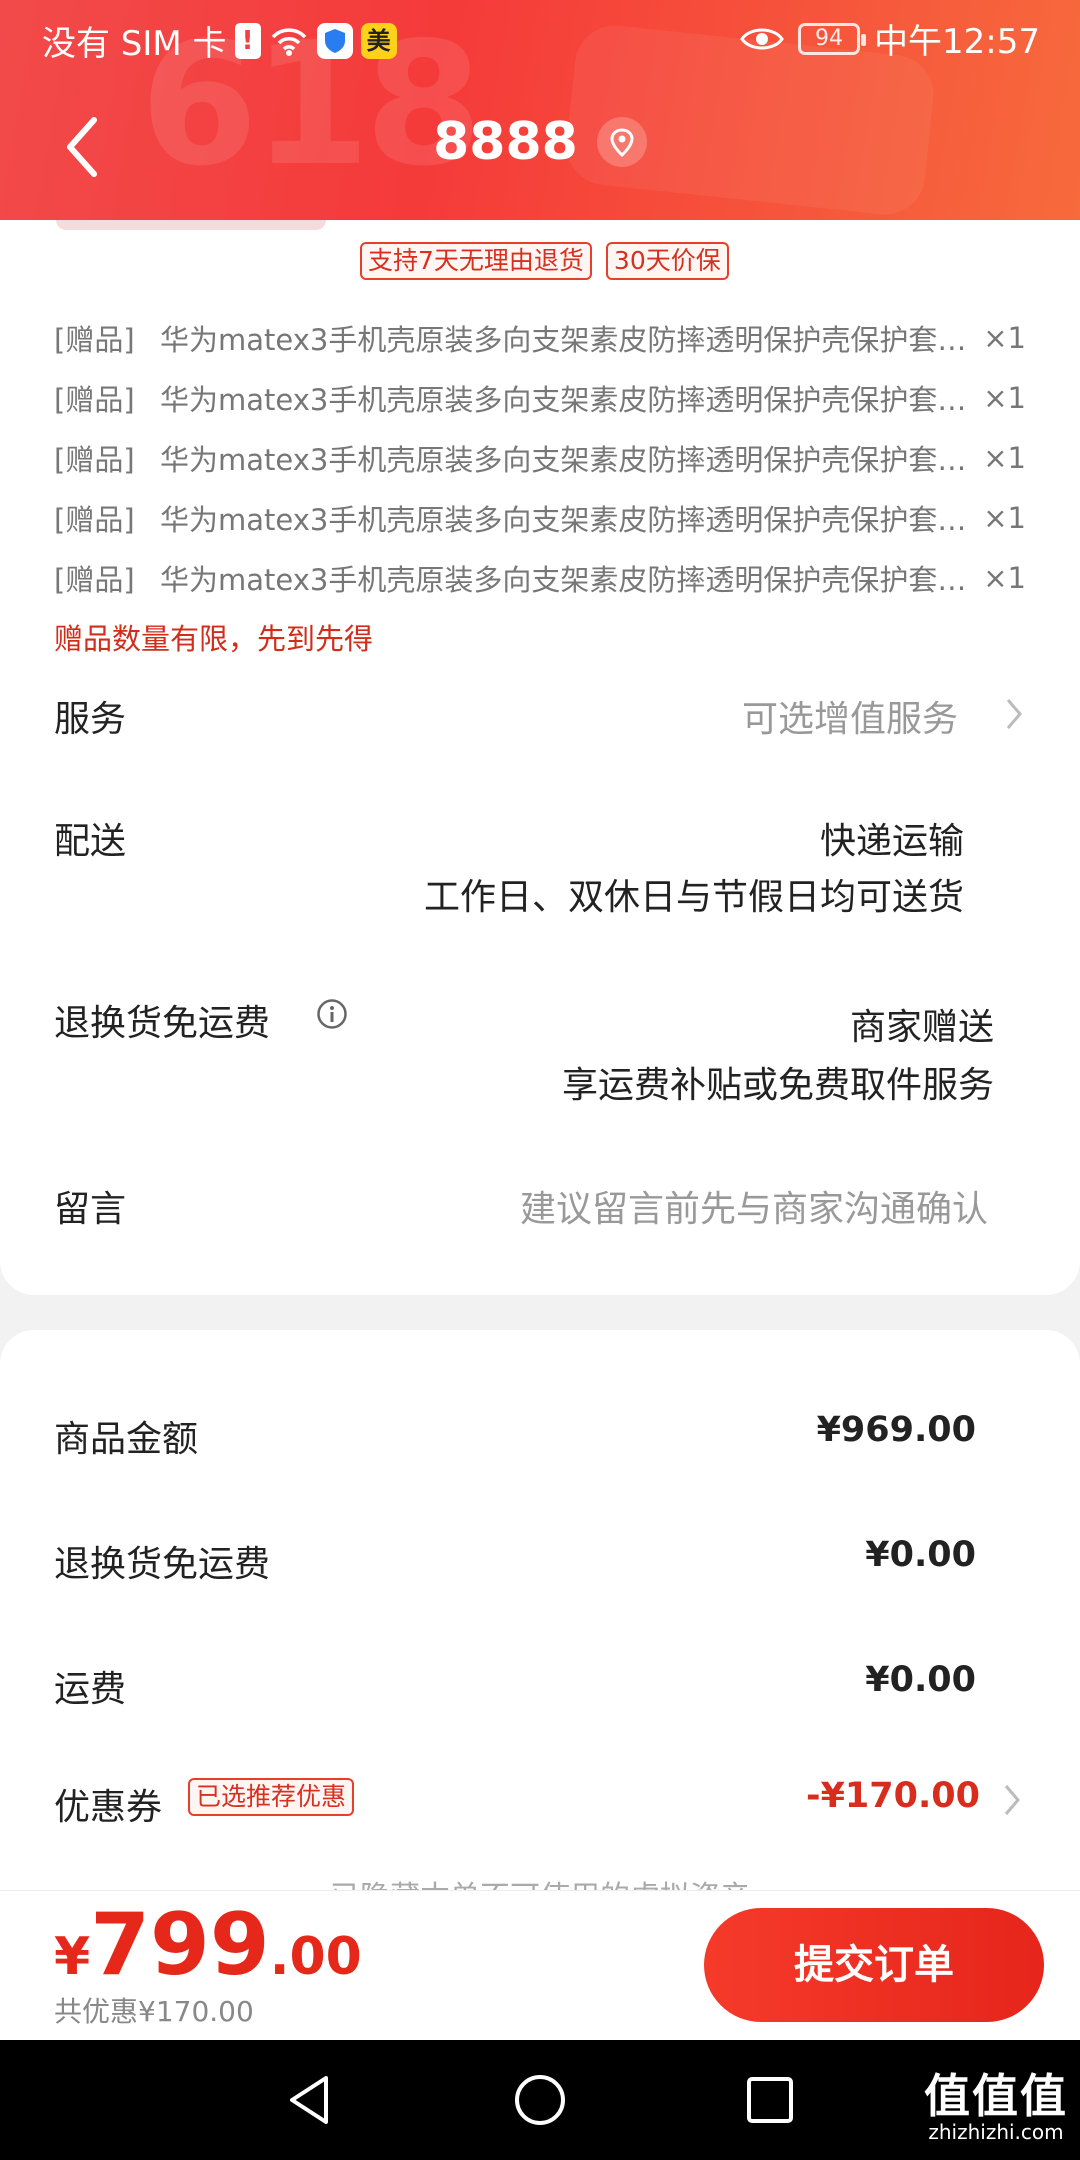 The height and width of the screenshot is (2160, 1080). Describe the element at coordinates (162, 1564) in the screenshot. I see `return-fee-label: 退换货免运费` at that location.